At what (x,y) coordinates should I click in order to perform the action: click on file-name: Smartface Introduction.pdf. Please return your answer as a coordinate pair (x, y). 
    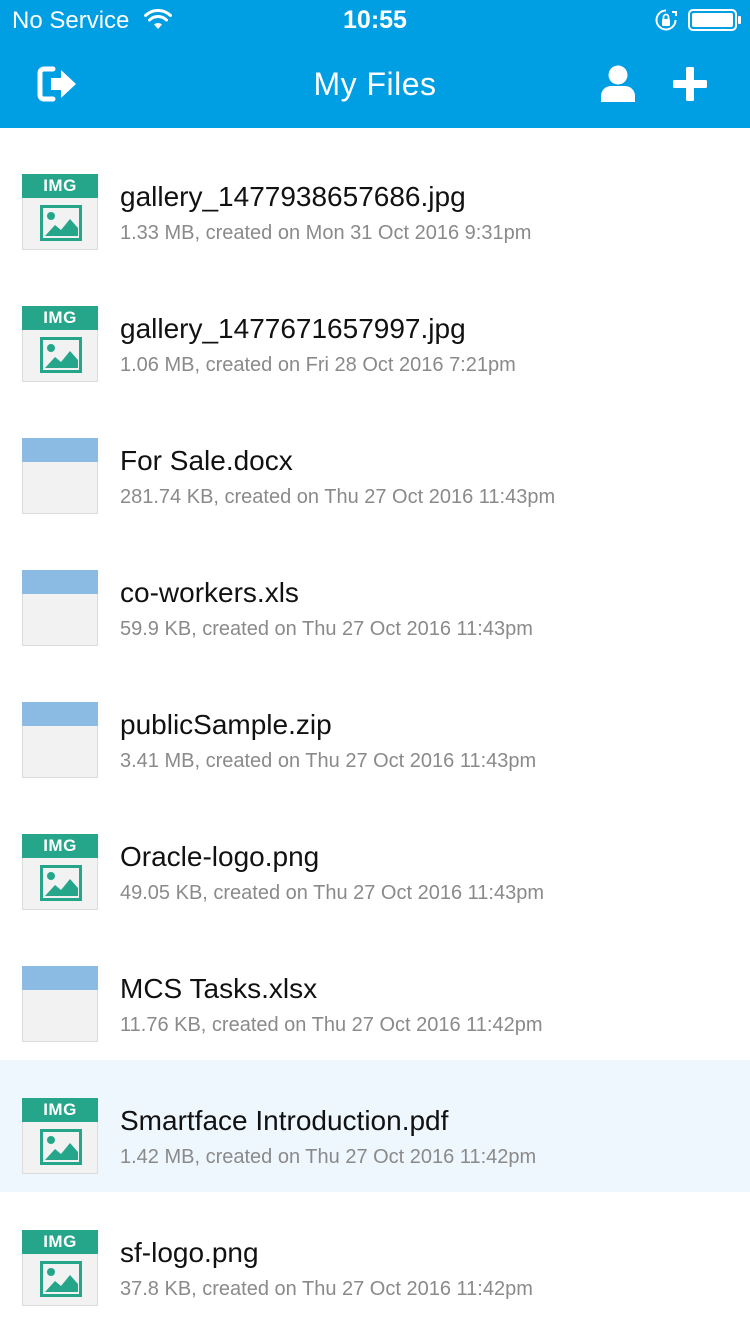
    Looking at the image, I should click on (284, 1120).